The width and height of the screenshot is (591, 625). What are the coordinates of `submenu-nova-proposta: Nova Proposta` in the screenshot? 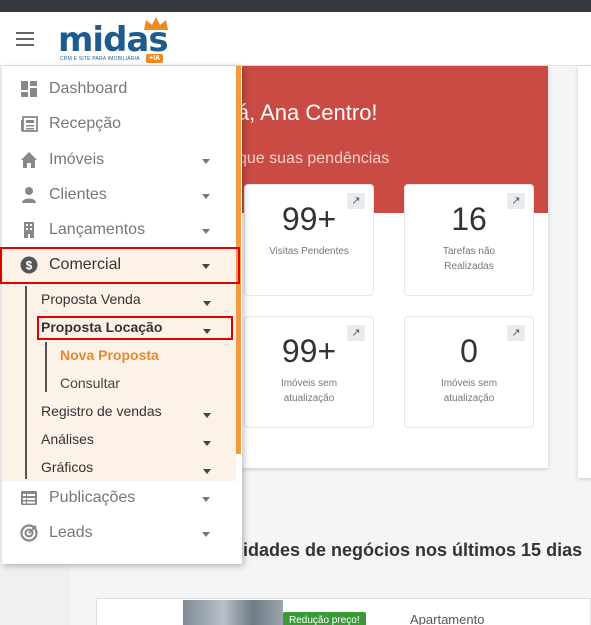 It's located at (109, 355).